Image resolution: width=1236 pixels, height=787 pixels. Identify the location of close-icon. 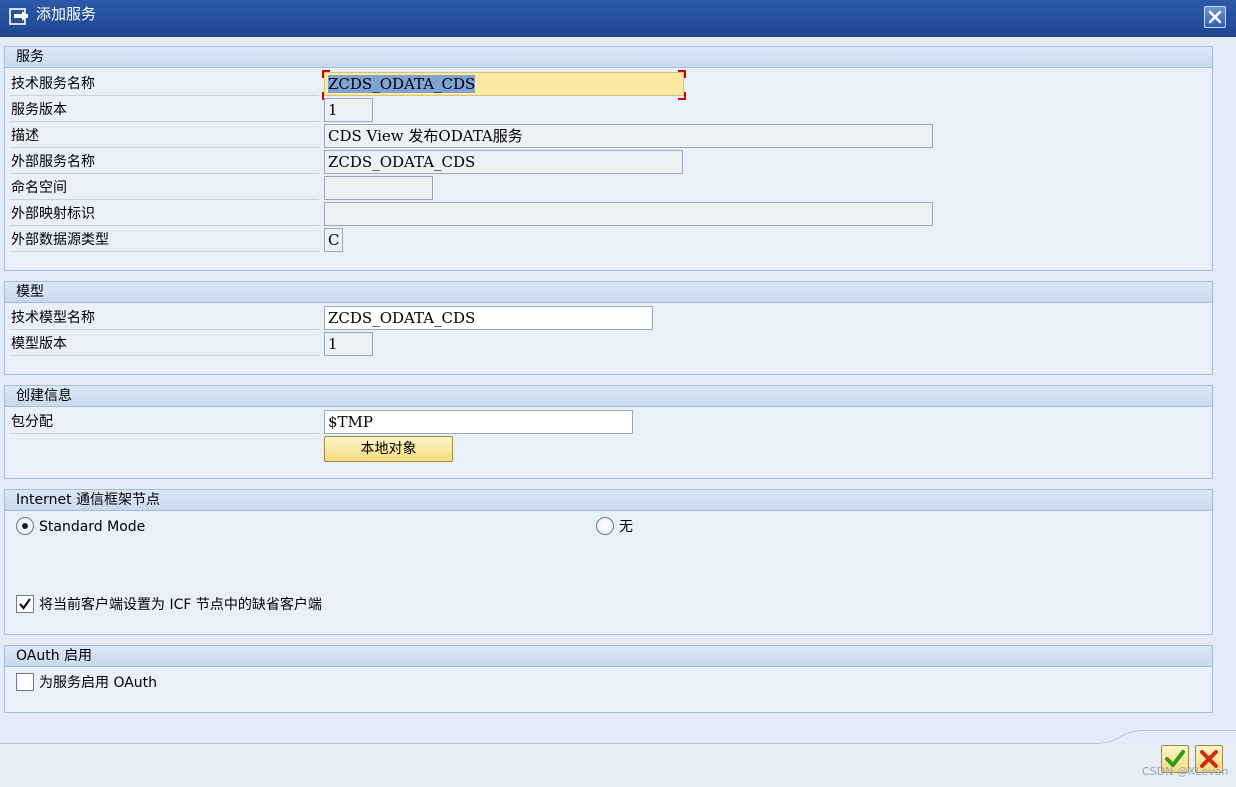
(1215, 17).